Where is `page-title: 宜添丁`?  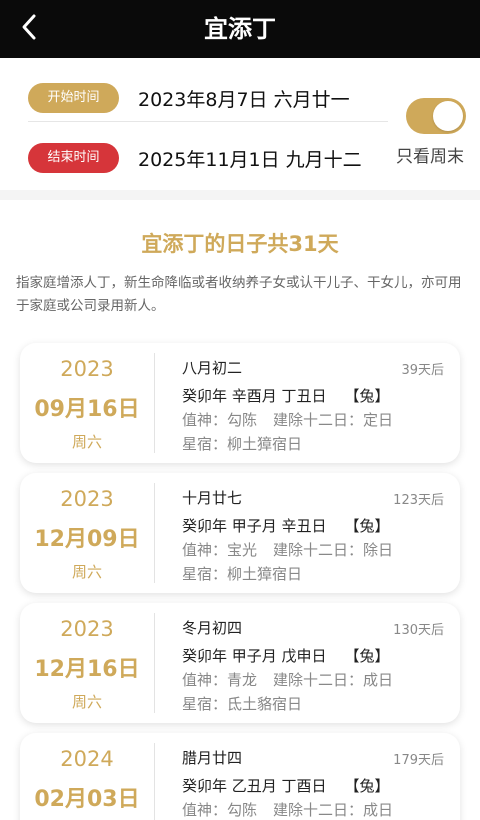
page-title: 宜添丁 is located at coordinates (240, 29).